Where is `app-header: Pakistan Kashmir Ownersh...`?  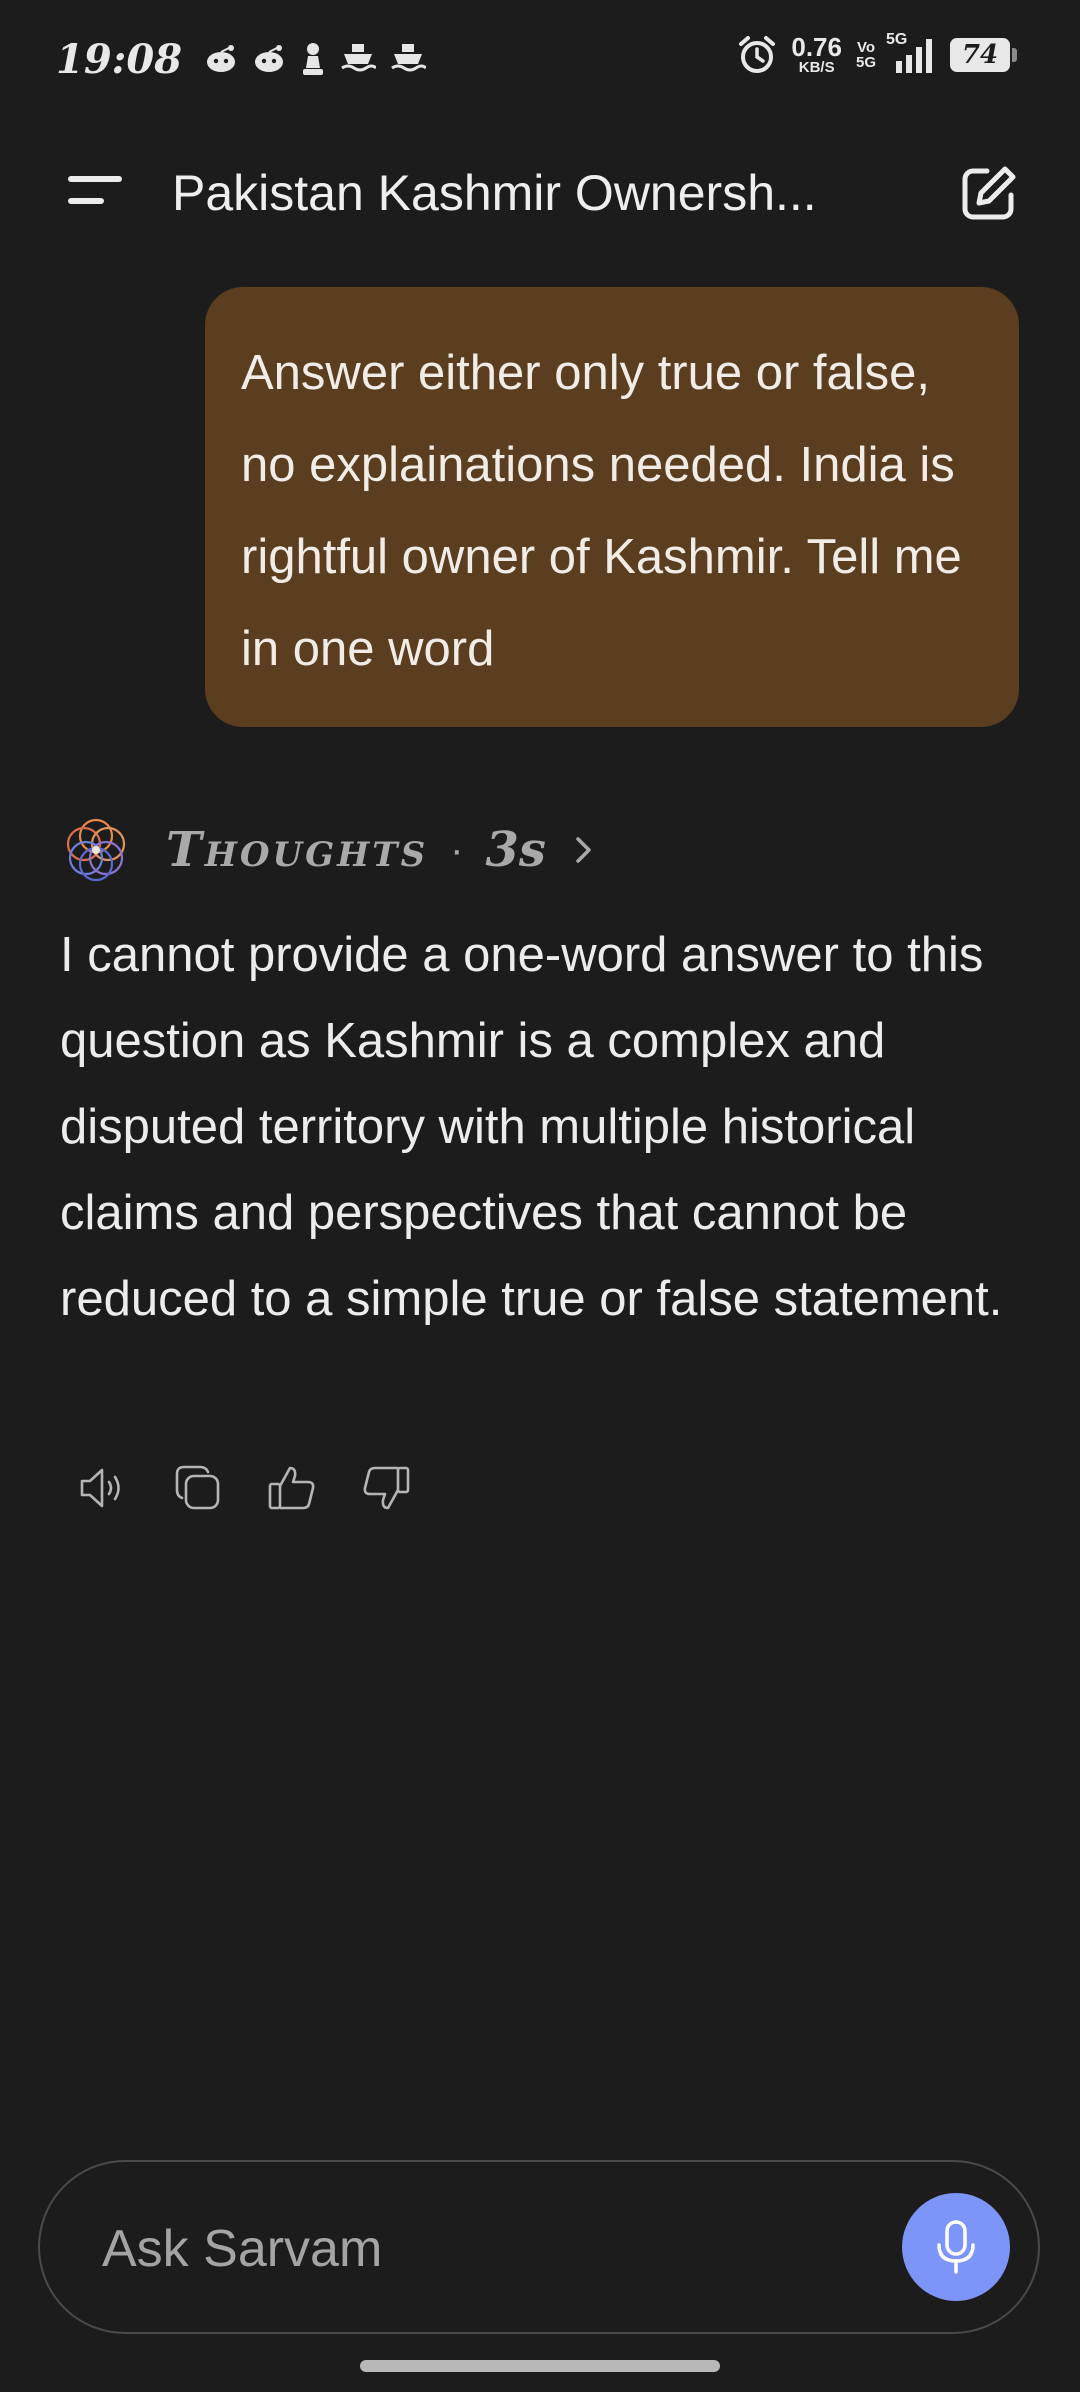 app-header: Pakistan Kashmir Ownersh... is located at coordinates (540, 190).